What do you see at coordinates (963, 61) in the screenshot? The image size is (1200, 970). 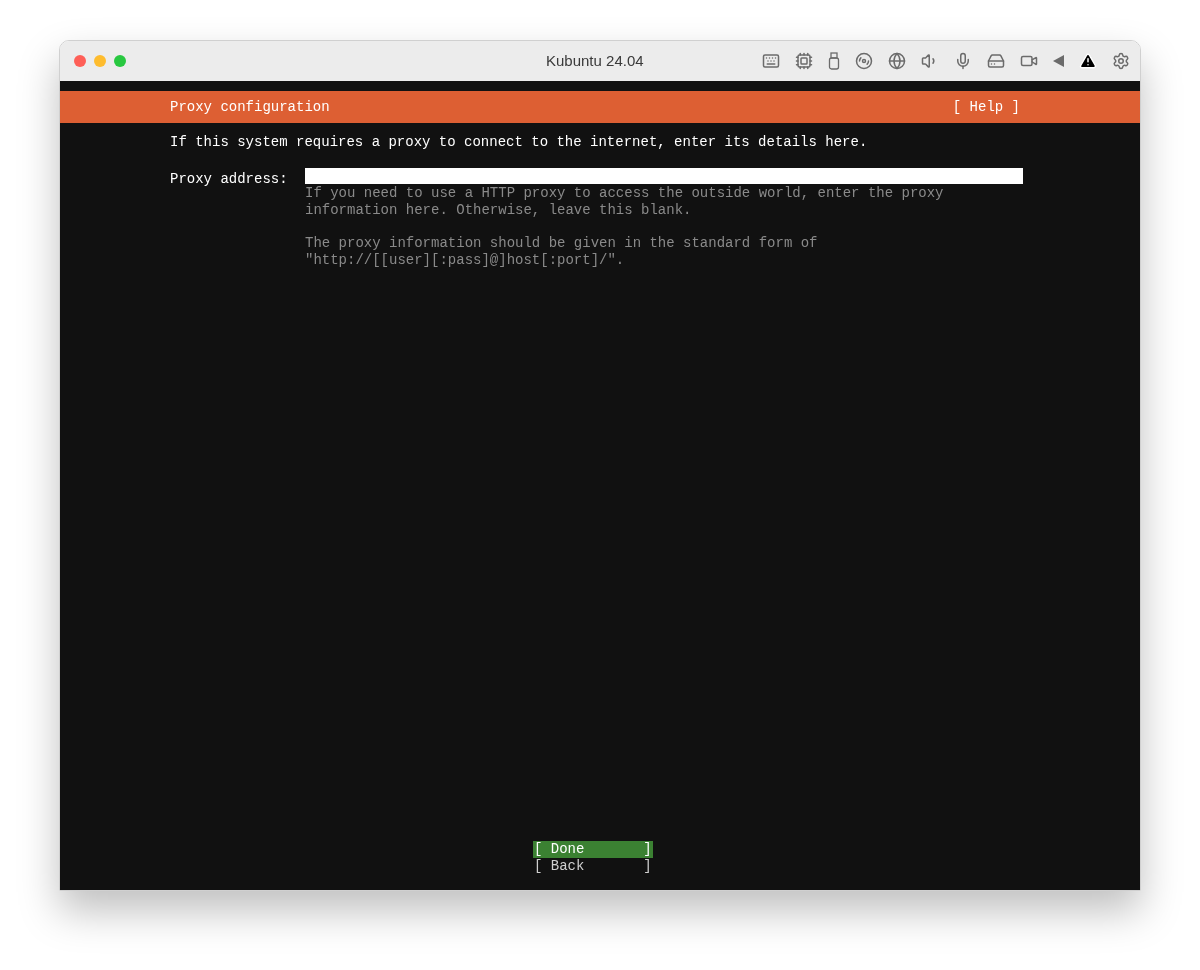 I see `microphone-icon` at bounding box center [963, 61].